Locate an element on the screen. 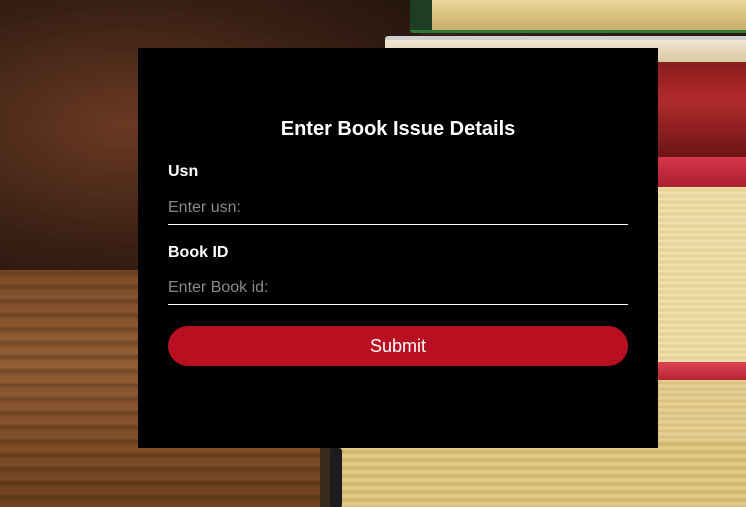 The image size is (746, 507). submit-button: Submit is located at coordinates (398, 346).